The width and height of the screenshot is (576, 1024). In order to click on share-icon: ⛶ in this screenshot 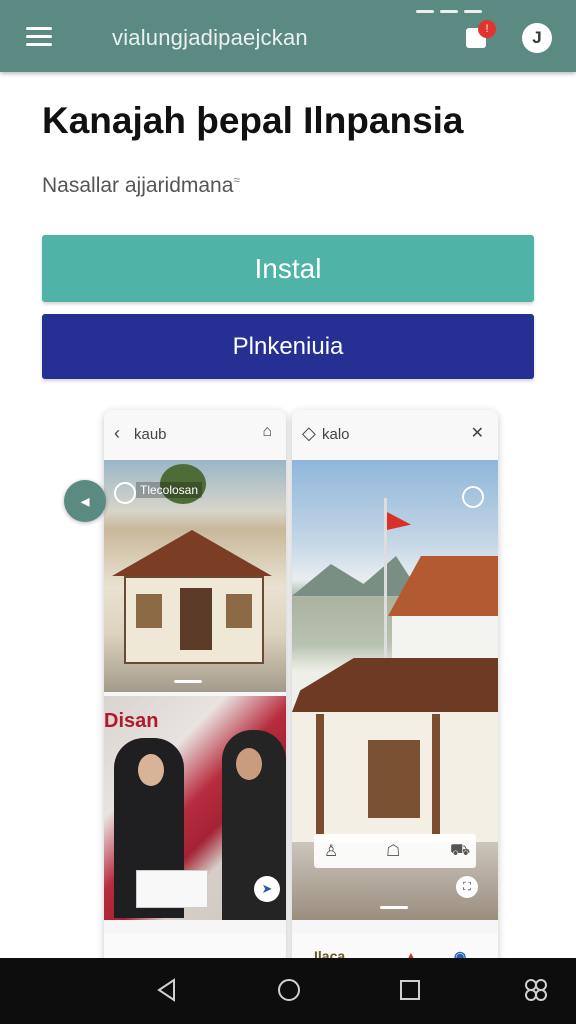, I will do `click(467, 887)`.